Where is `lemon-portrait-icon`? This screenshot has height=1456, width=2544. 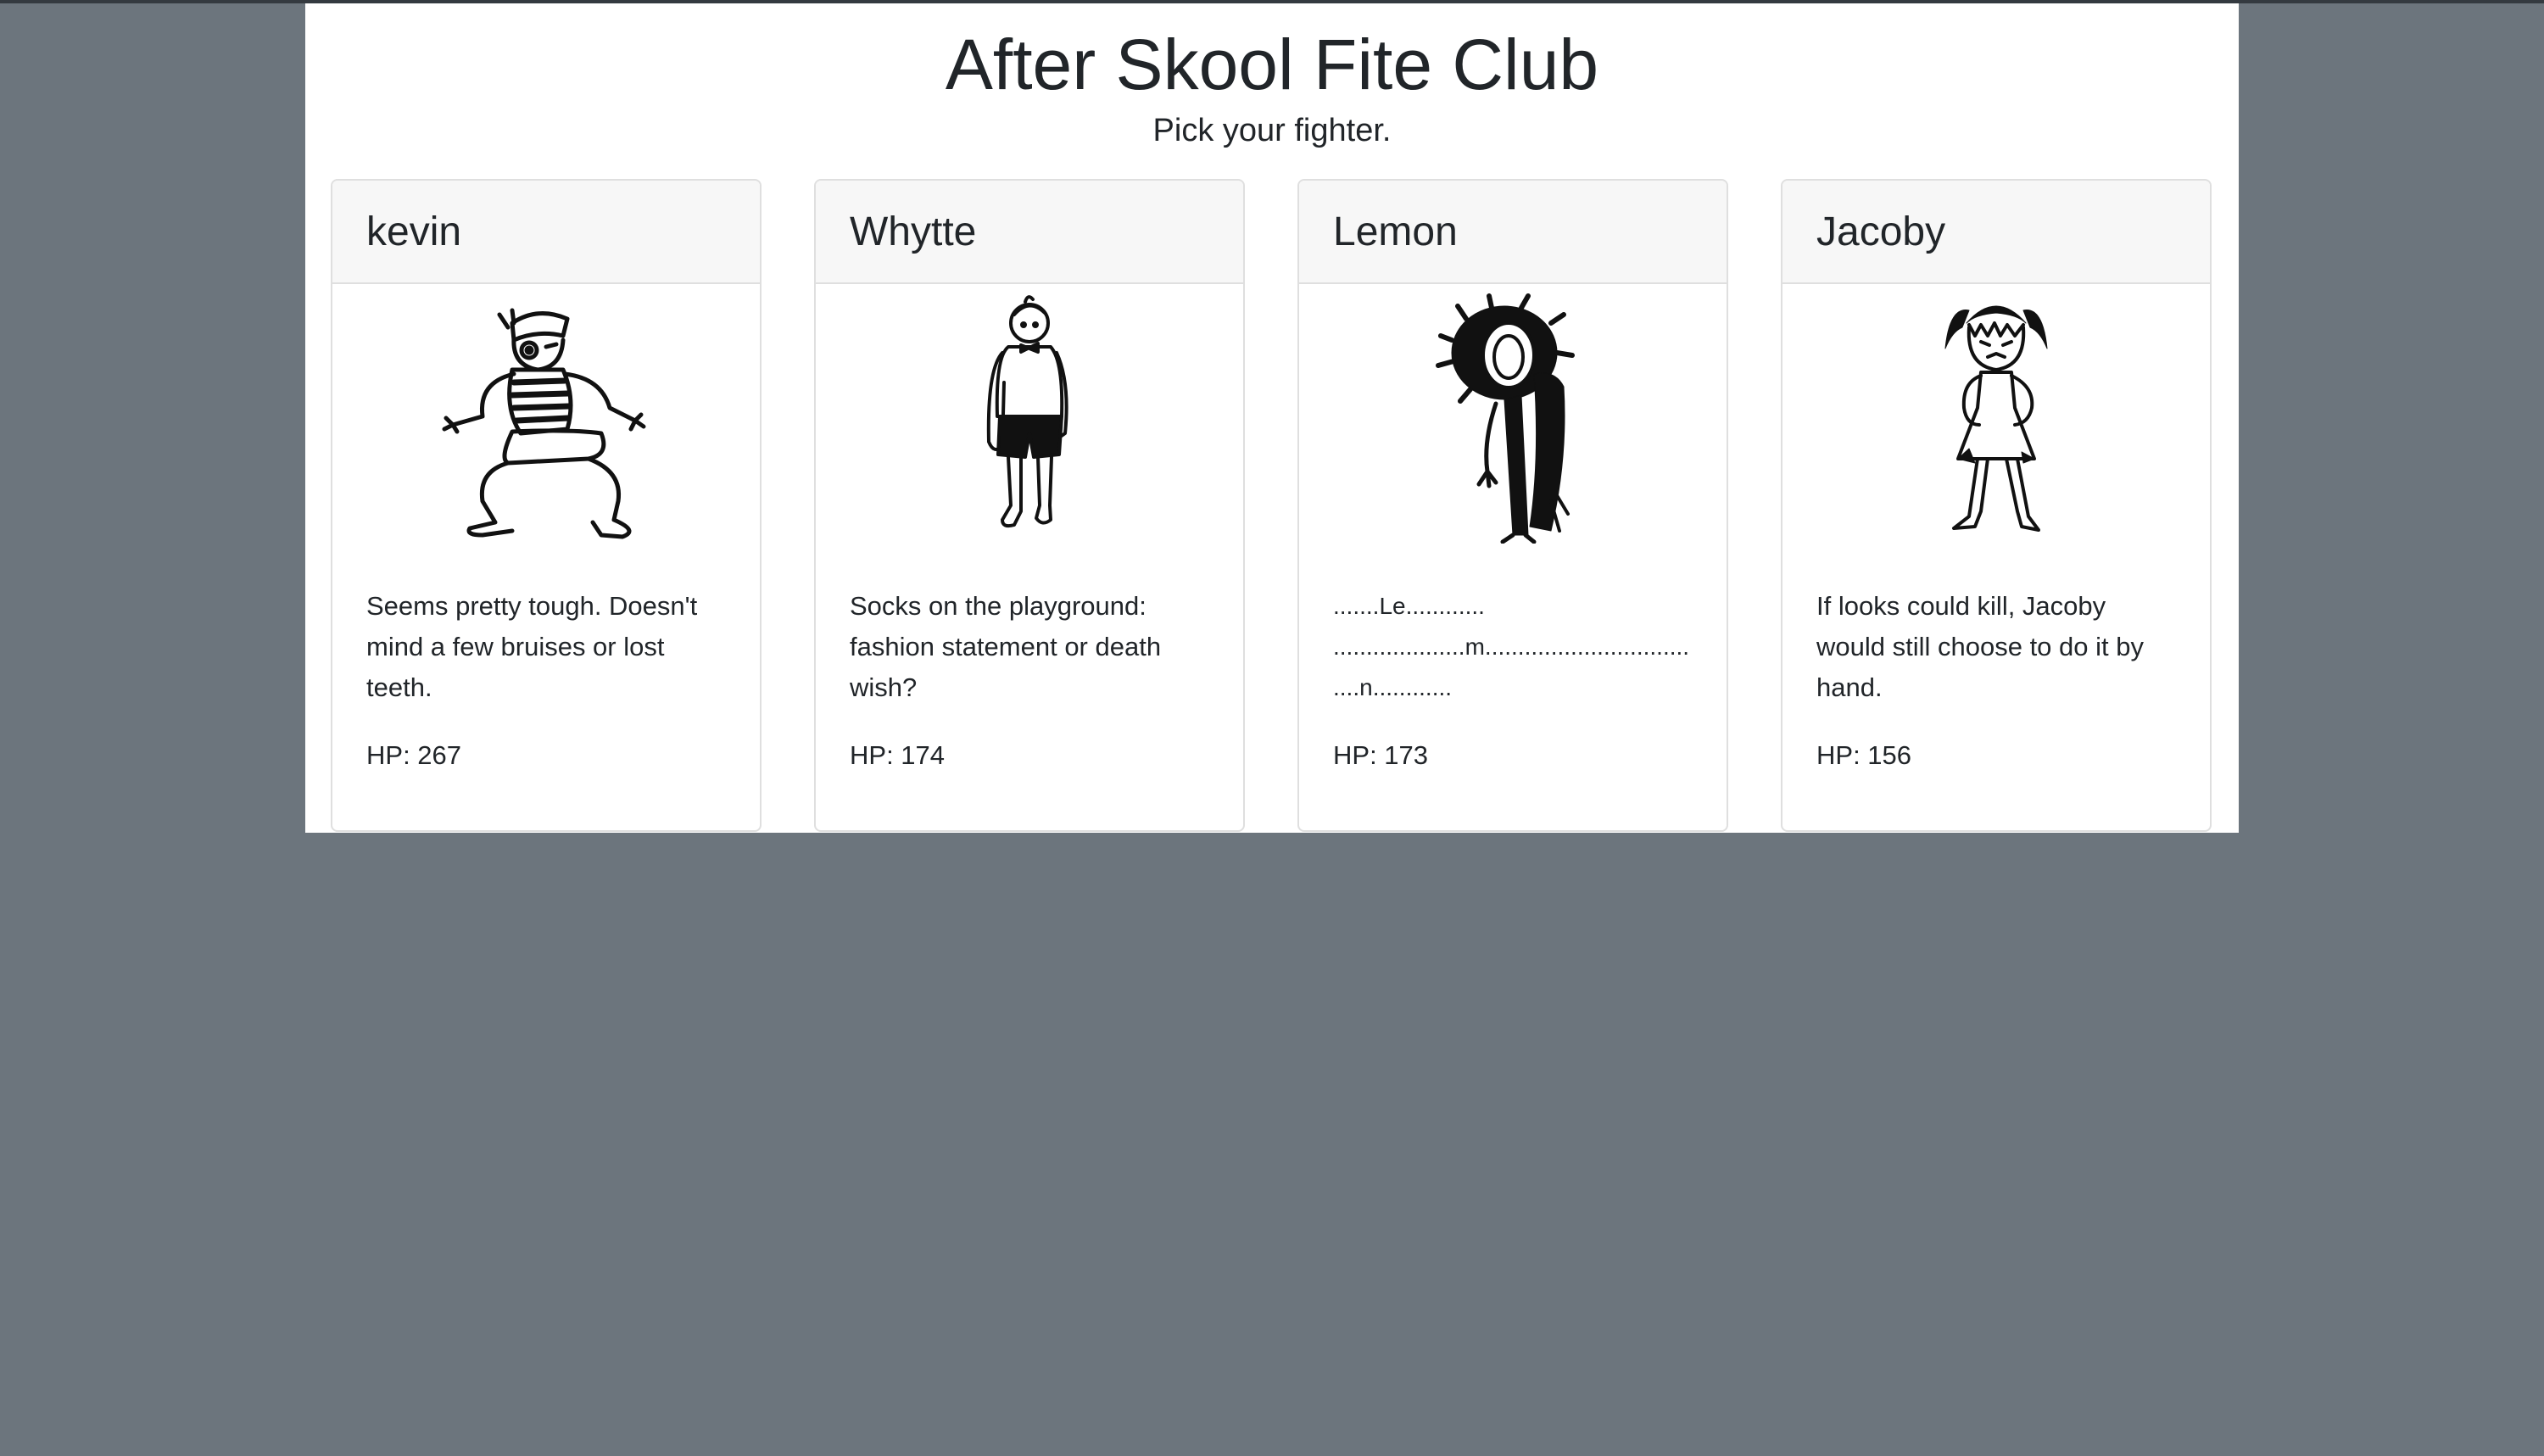
lemon-portrait-icon is located at coordinates (1513, 416).